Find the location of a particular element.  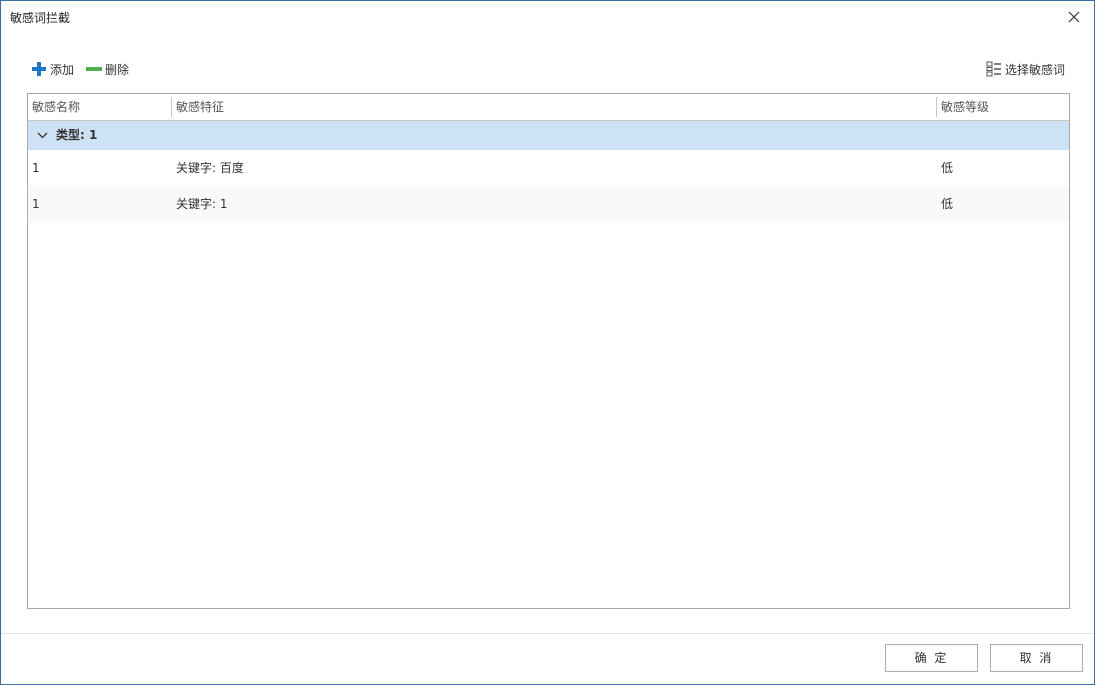

window-title: 敏感词拦截 is located at coordinates (40, 18).